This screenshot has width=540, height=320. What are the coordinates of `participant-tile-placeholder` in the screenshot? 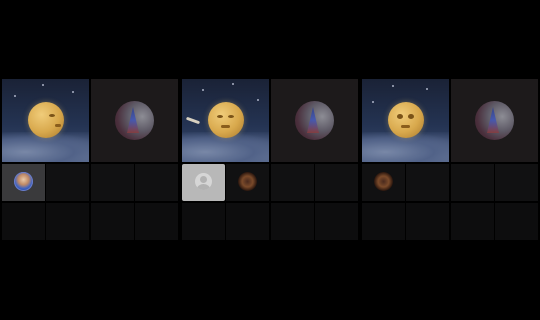 It's located at (203, 182).